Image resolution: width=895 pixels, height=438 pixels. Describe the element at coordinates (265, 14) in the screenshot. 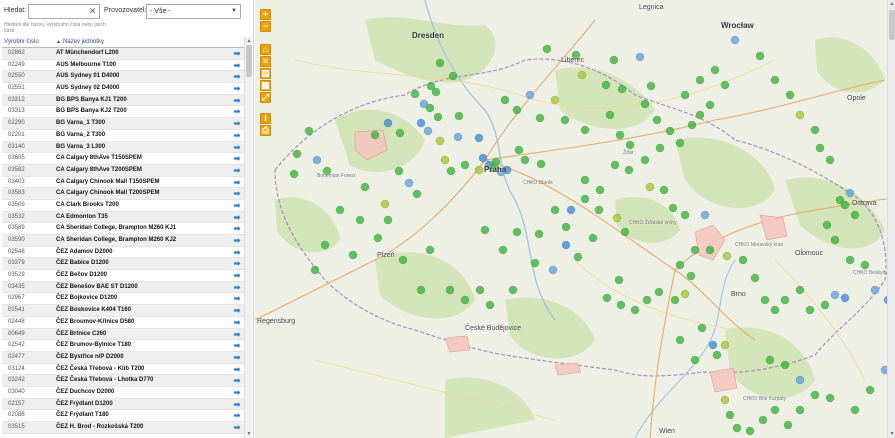

I see `zoom-in-button: +` at that location.